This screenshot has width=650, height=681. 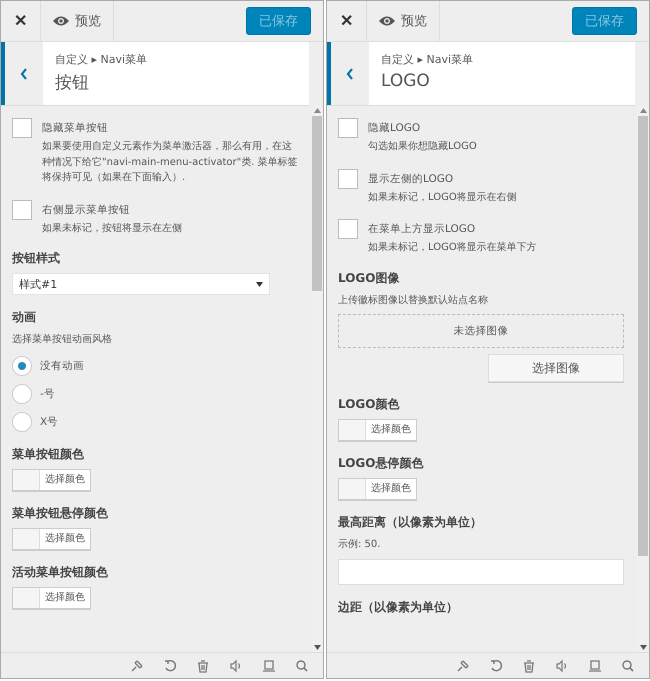 I want to click on setting-title: 最高距离（以像素为单位）, so click(x=410, y=522).